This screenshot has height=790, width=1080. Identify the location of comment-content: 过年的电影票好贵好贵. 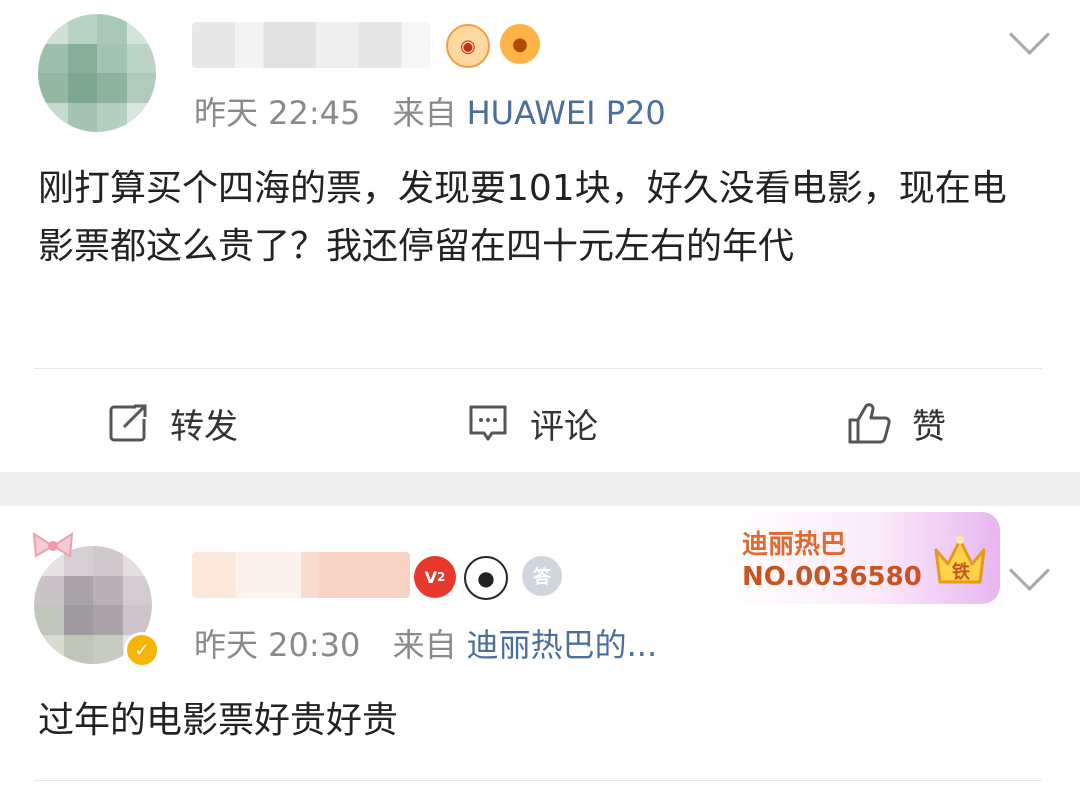
(218, 720).